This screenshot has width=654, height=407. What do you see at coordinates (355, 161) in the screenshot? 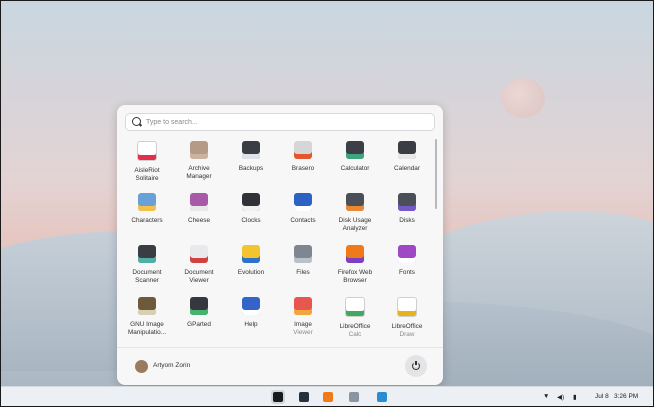
I see `app-launcher: Calculator` at bounding box center [355, 161].